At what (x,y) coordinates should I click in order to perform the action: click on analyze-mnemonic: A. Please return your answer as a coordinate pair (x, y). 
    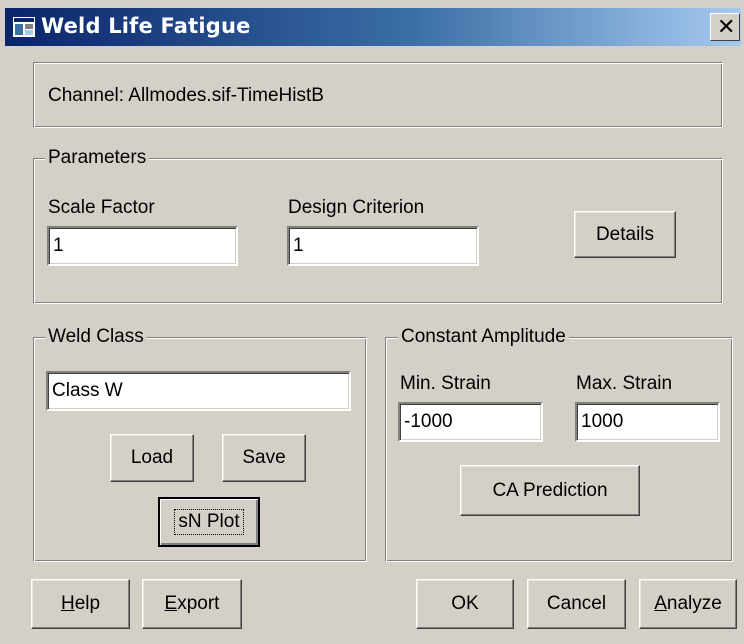
    Looking at the image, I should click on (660, 603).